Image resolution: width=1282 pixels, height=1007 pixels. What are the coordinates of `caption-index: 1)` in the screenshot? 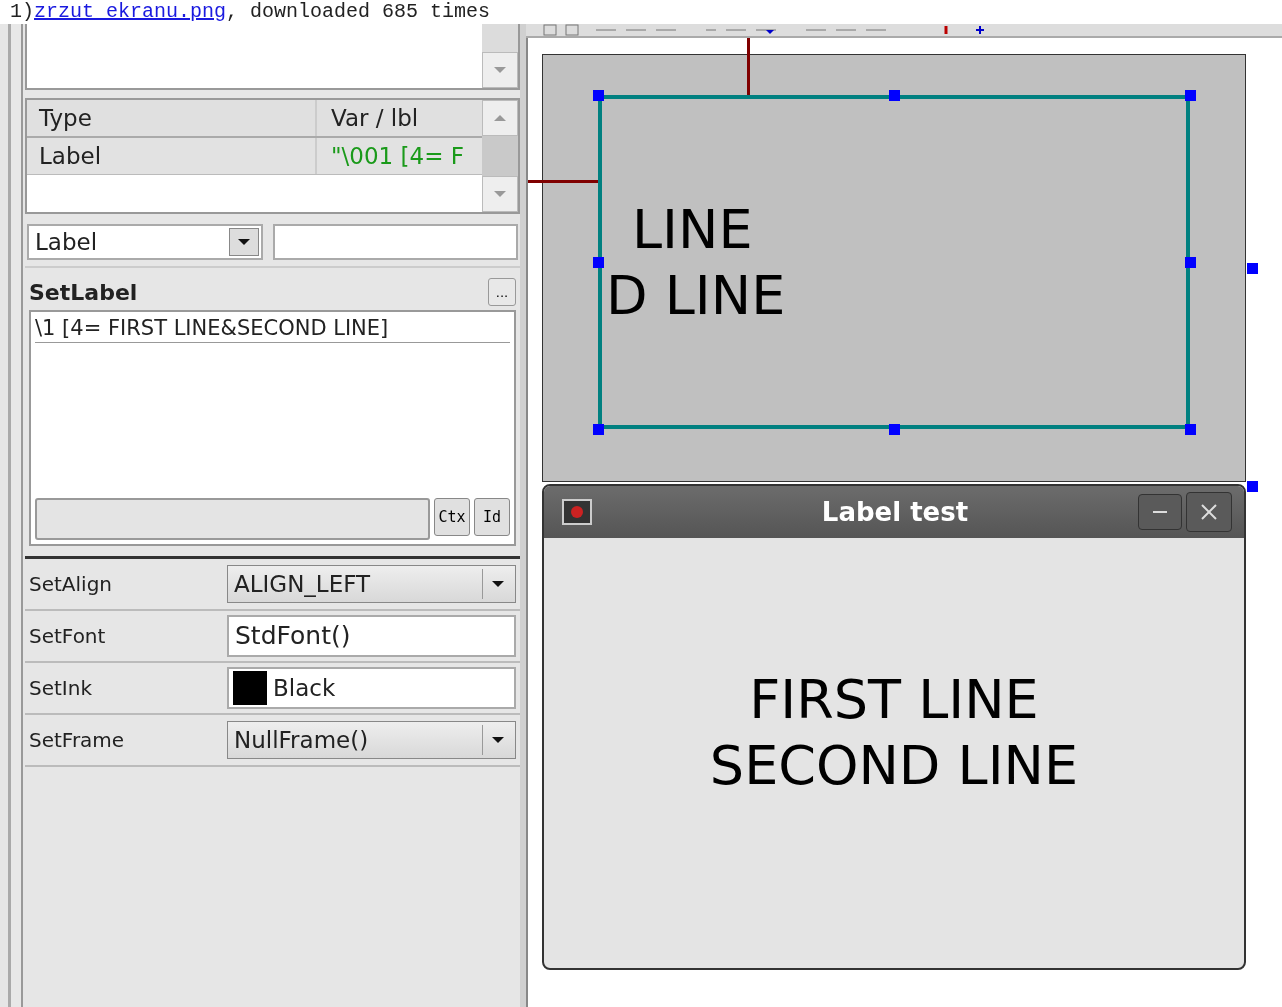 It's located at (22, 12).